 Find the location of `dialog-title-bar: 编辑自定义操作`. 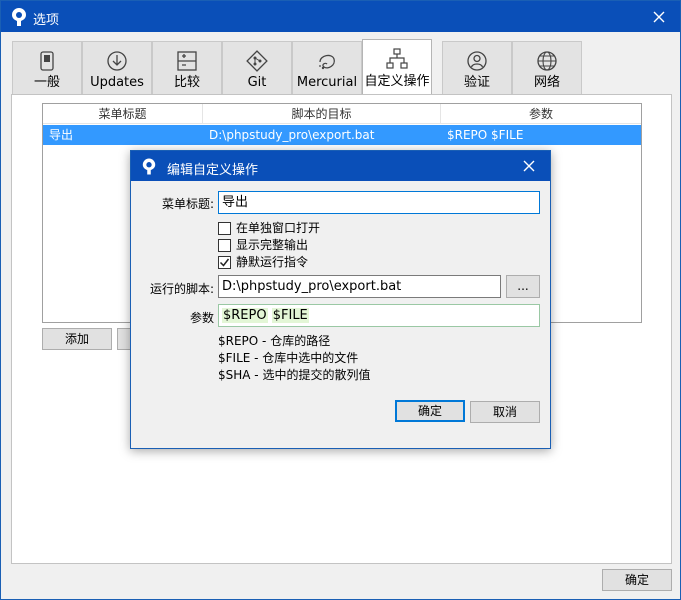

dialog-title-bar: 编辑自定义操作 is located at coordinates (340, 166).